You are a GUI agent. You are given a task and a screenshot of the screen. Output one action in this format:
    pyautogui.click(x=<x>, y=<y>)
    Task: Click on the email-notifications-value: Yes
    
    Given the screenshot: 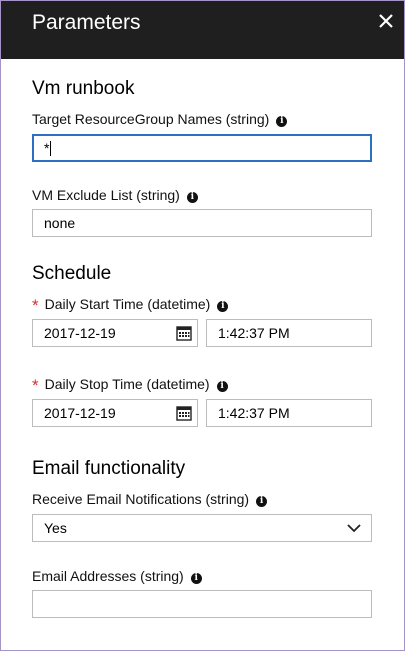 What is the action you would take?
    pyautogui.click(x=55, y=528)
    